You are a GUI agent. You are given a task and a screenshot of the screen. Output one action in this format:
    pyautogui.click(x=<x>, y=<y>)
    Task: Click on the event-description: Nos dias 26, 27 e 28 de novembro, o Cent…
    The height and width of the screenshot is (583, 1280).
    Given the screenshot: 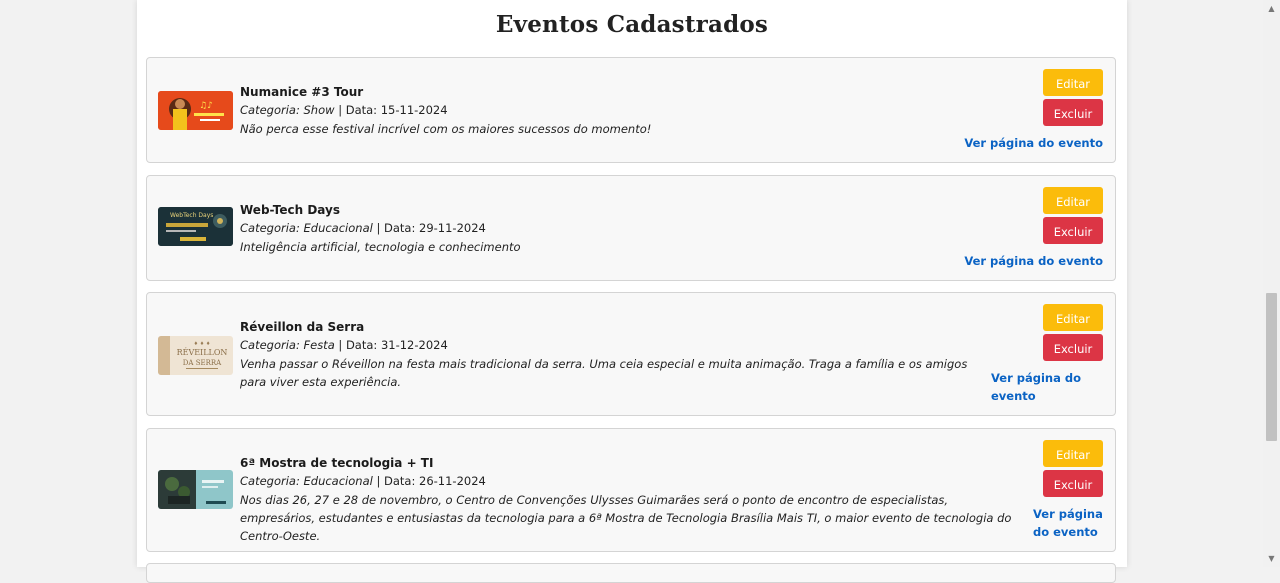 What is the action you would take?
    pyautogui.click(x=626, y=518)
    